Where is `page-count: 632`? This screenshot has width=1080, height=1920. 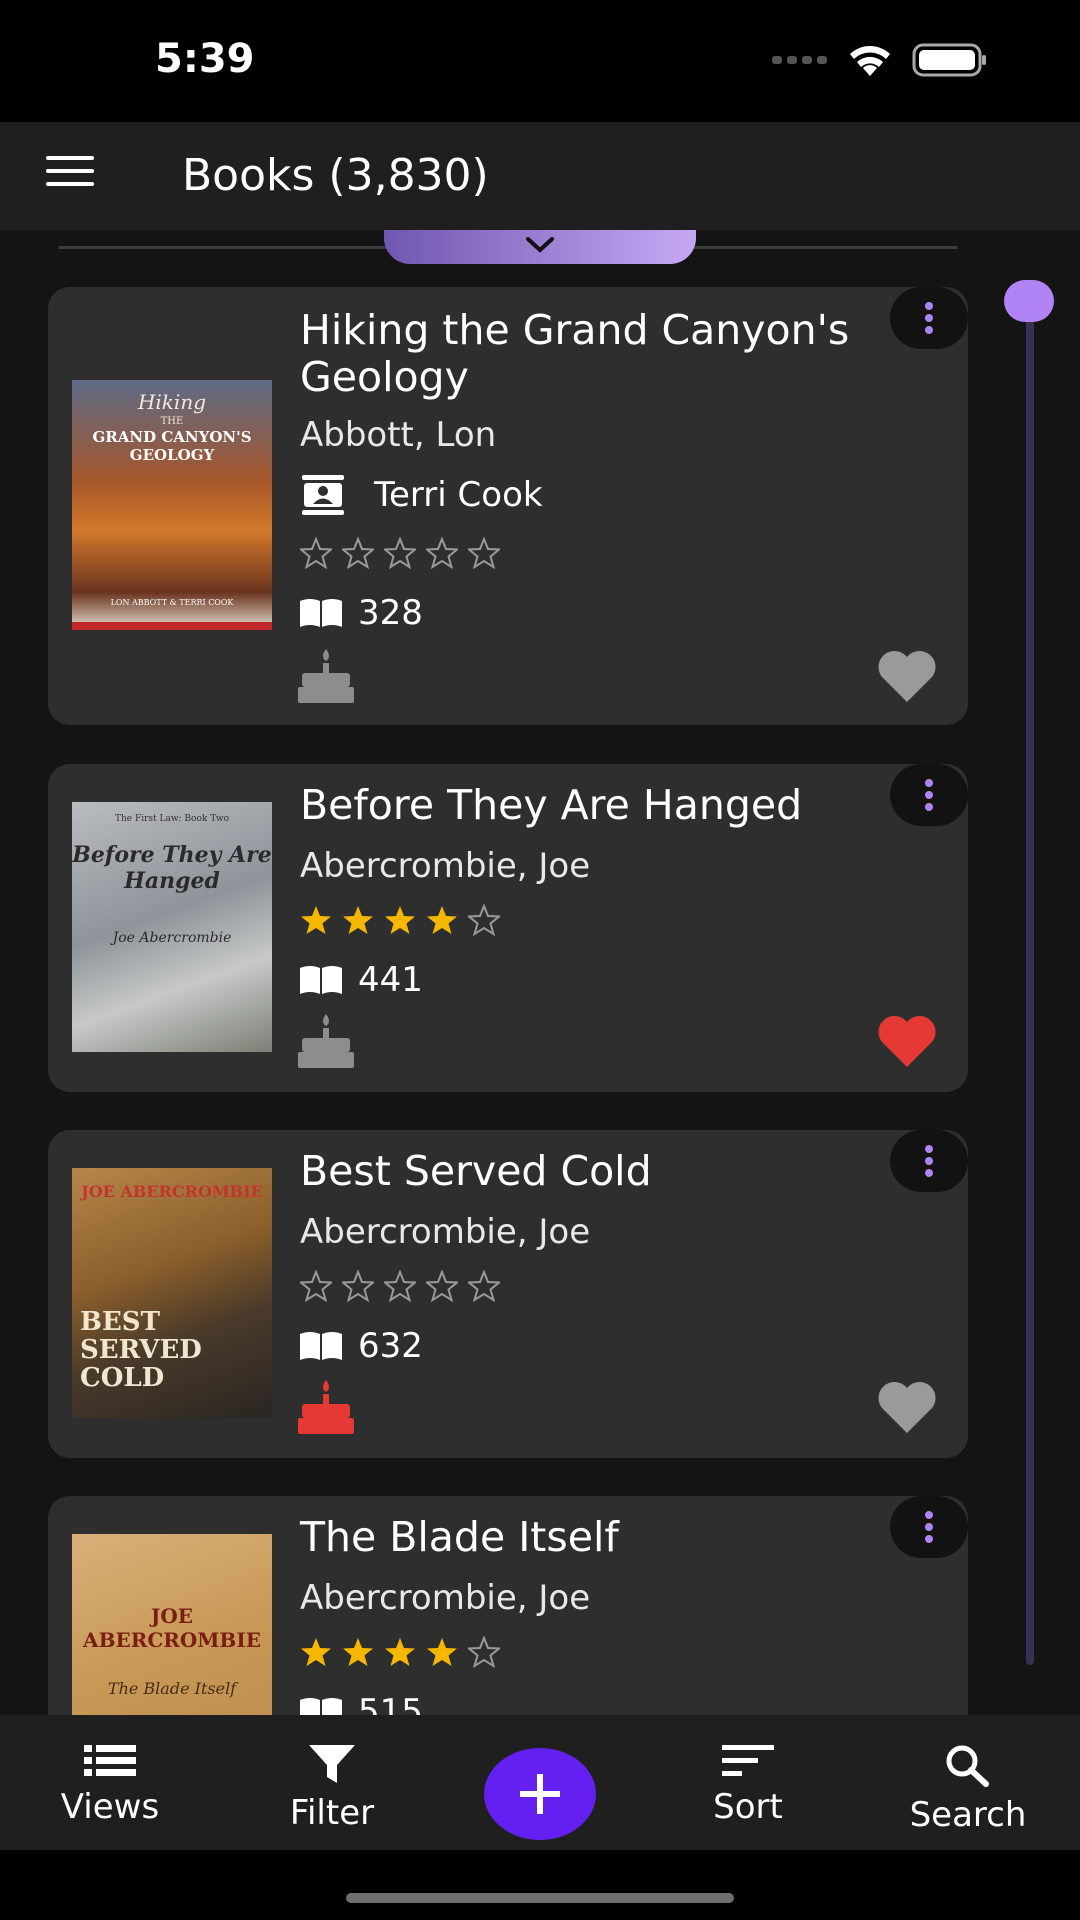 page-count: 632 is located at coordinates (360, 1346).